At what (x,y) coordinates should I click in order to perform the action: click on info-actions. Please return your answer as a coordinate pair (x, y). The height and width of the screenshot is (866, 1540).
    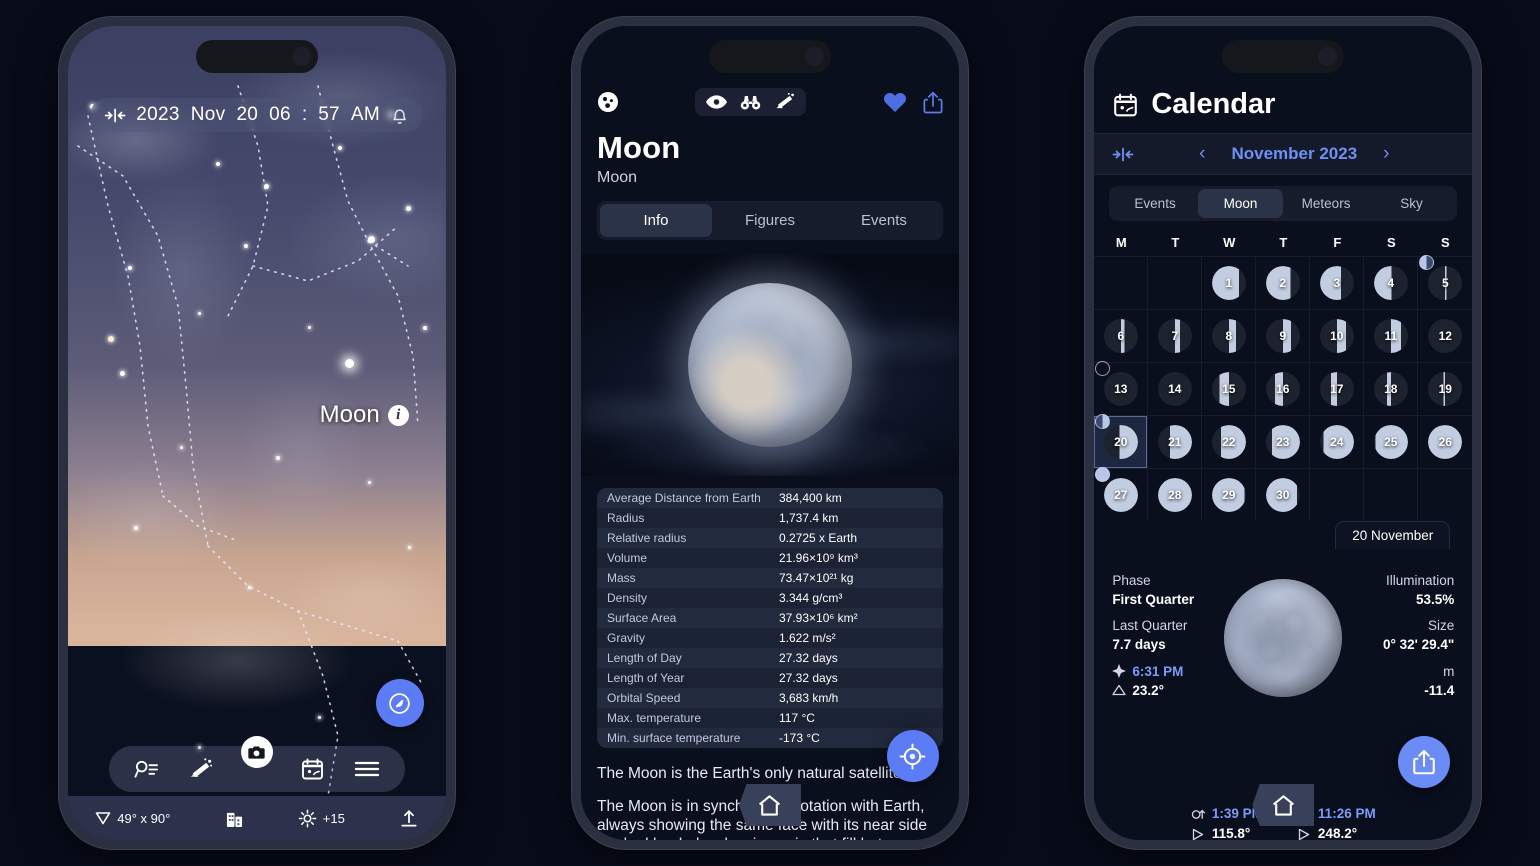
    Looking at the image, I should click on (913, 102).